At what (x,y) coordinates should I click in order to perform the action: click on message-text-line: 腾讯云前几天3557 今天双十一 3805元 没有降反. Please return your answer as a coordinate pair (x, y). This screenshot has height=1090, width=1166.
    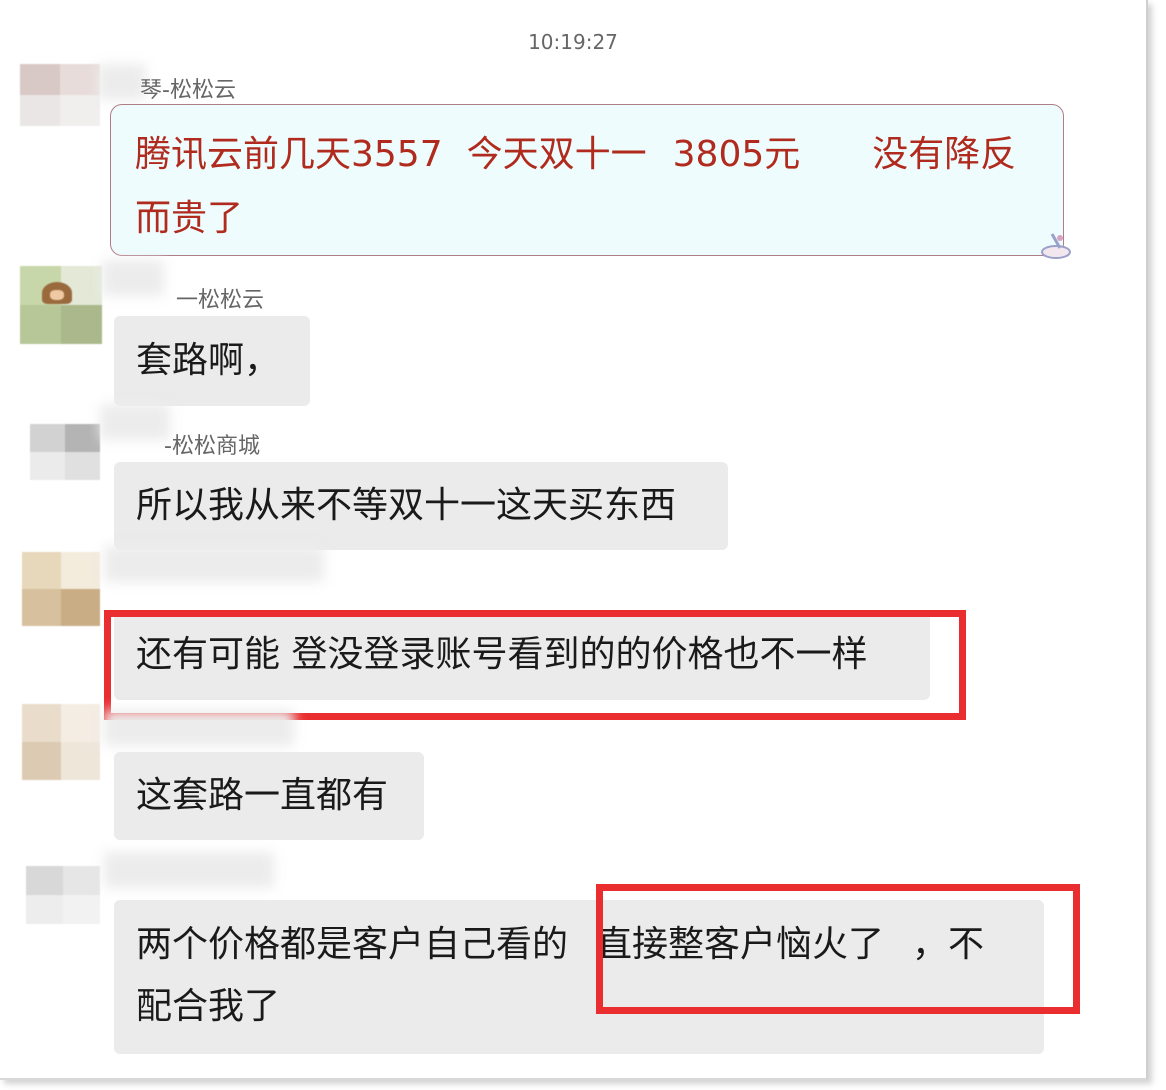
    Looking at the image, I should click on (587, 155).